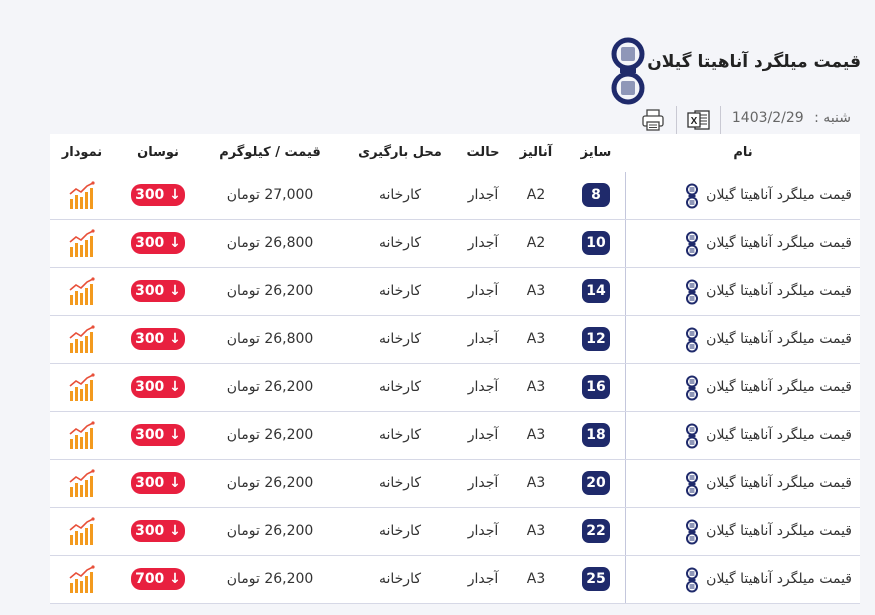 The width and height of the screenshot is (875, 615). Describe the element at coordinates (743, 153) in the screenshot. I see `column-header-name: نام` at that location.